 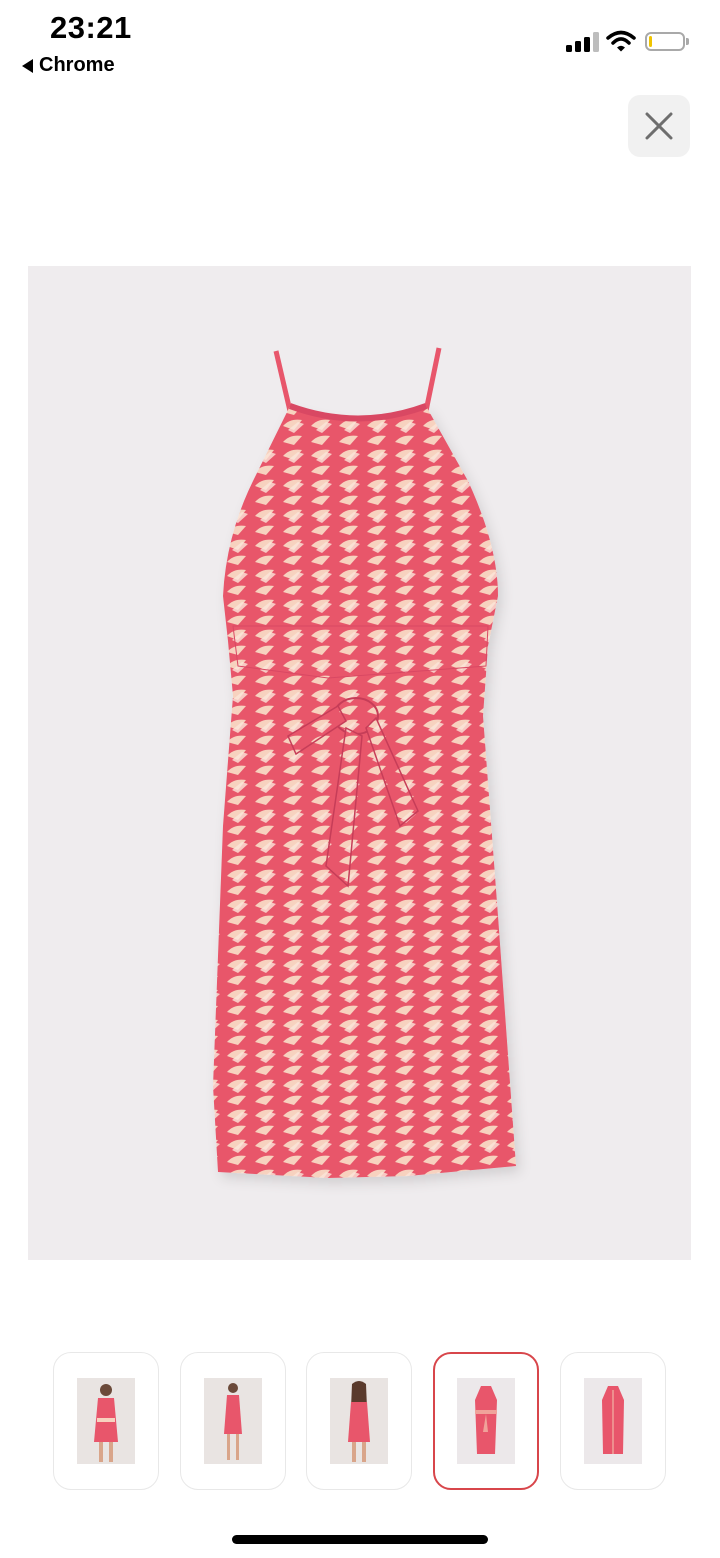 I want to click on signal-icon, so click(x=582, y=42).